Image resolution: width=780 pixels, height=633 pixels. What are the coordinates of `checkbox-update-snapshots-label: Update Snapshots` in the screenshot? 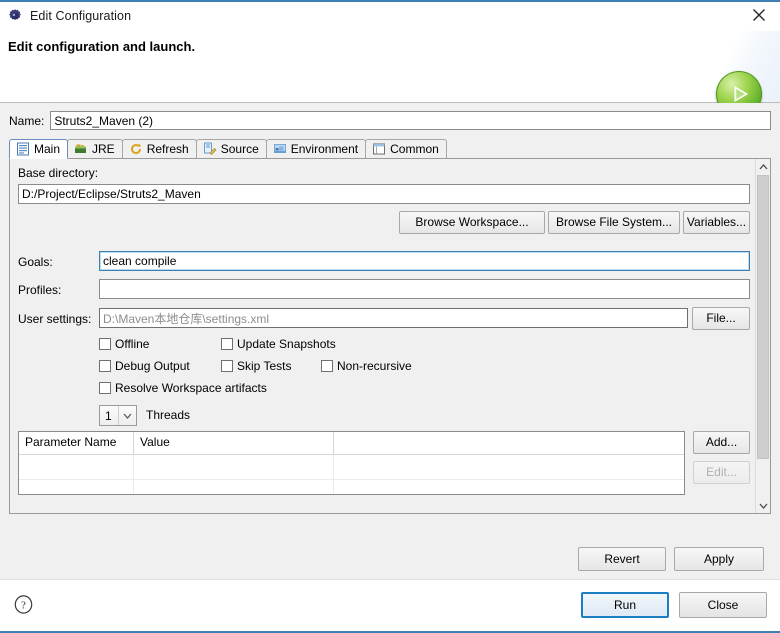 It's located at (286, 344).